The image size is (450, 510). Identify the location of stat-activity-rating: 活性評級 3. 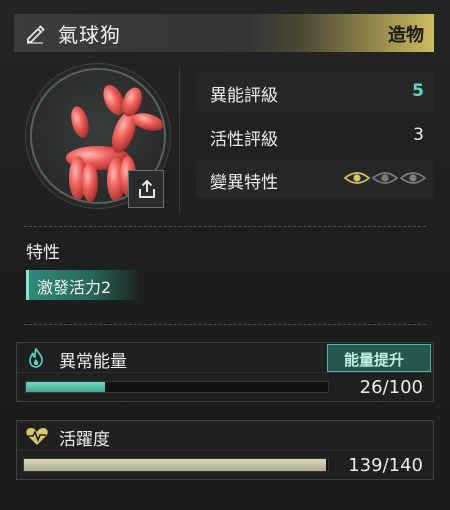
(315, 136).